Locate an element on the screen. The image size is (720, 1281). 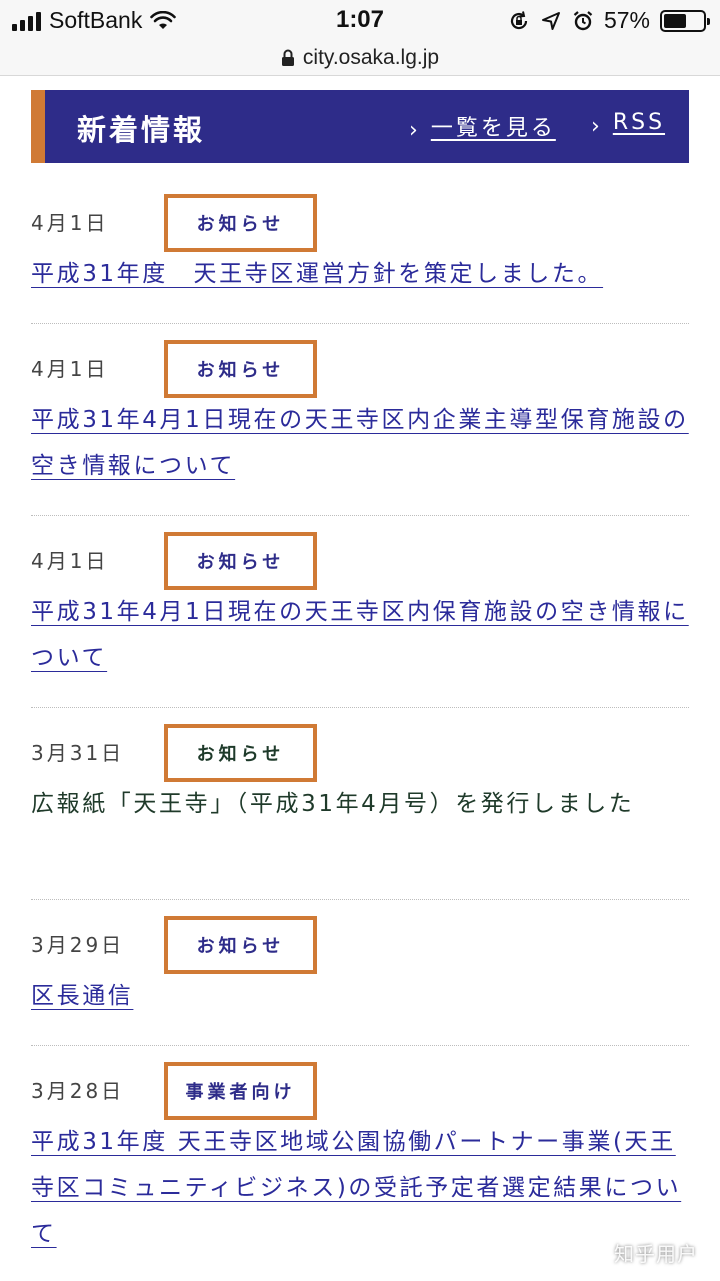
battery-percent: 57% is located at coordinates (626, 20).